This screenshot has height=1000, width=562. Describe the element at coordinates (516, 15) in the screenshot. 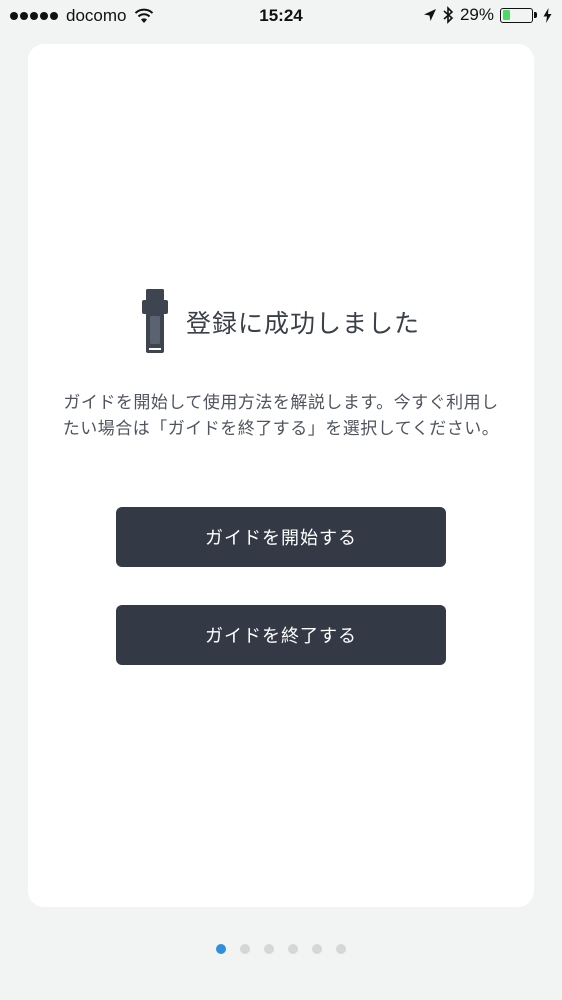

I see `battery-icon` at that location.